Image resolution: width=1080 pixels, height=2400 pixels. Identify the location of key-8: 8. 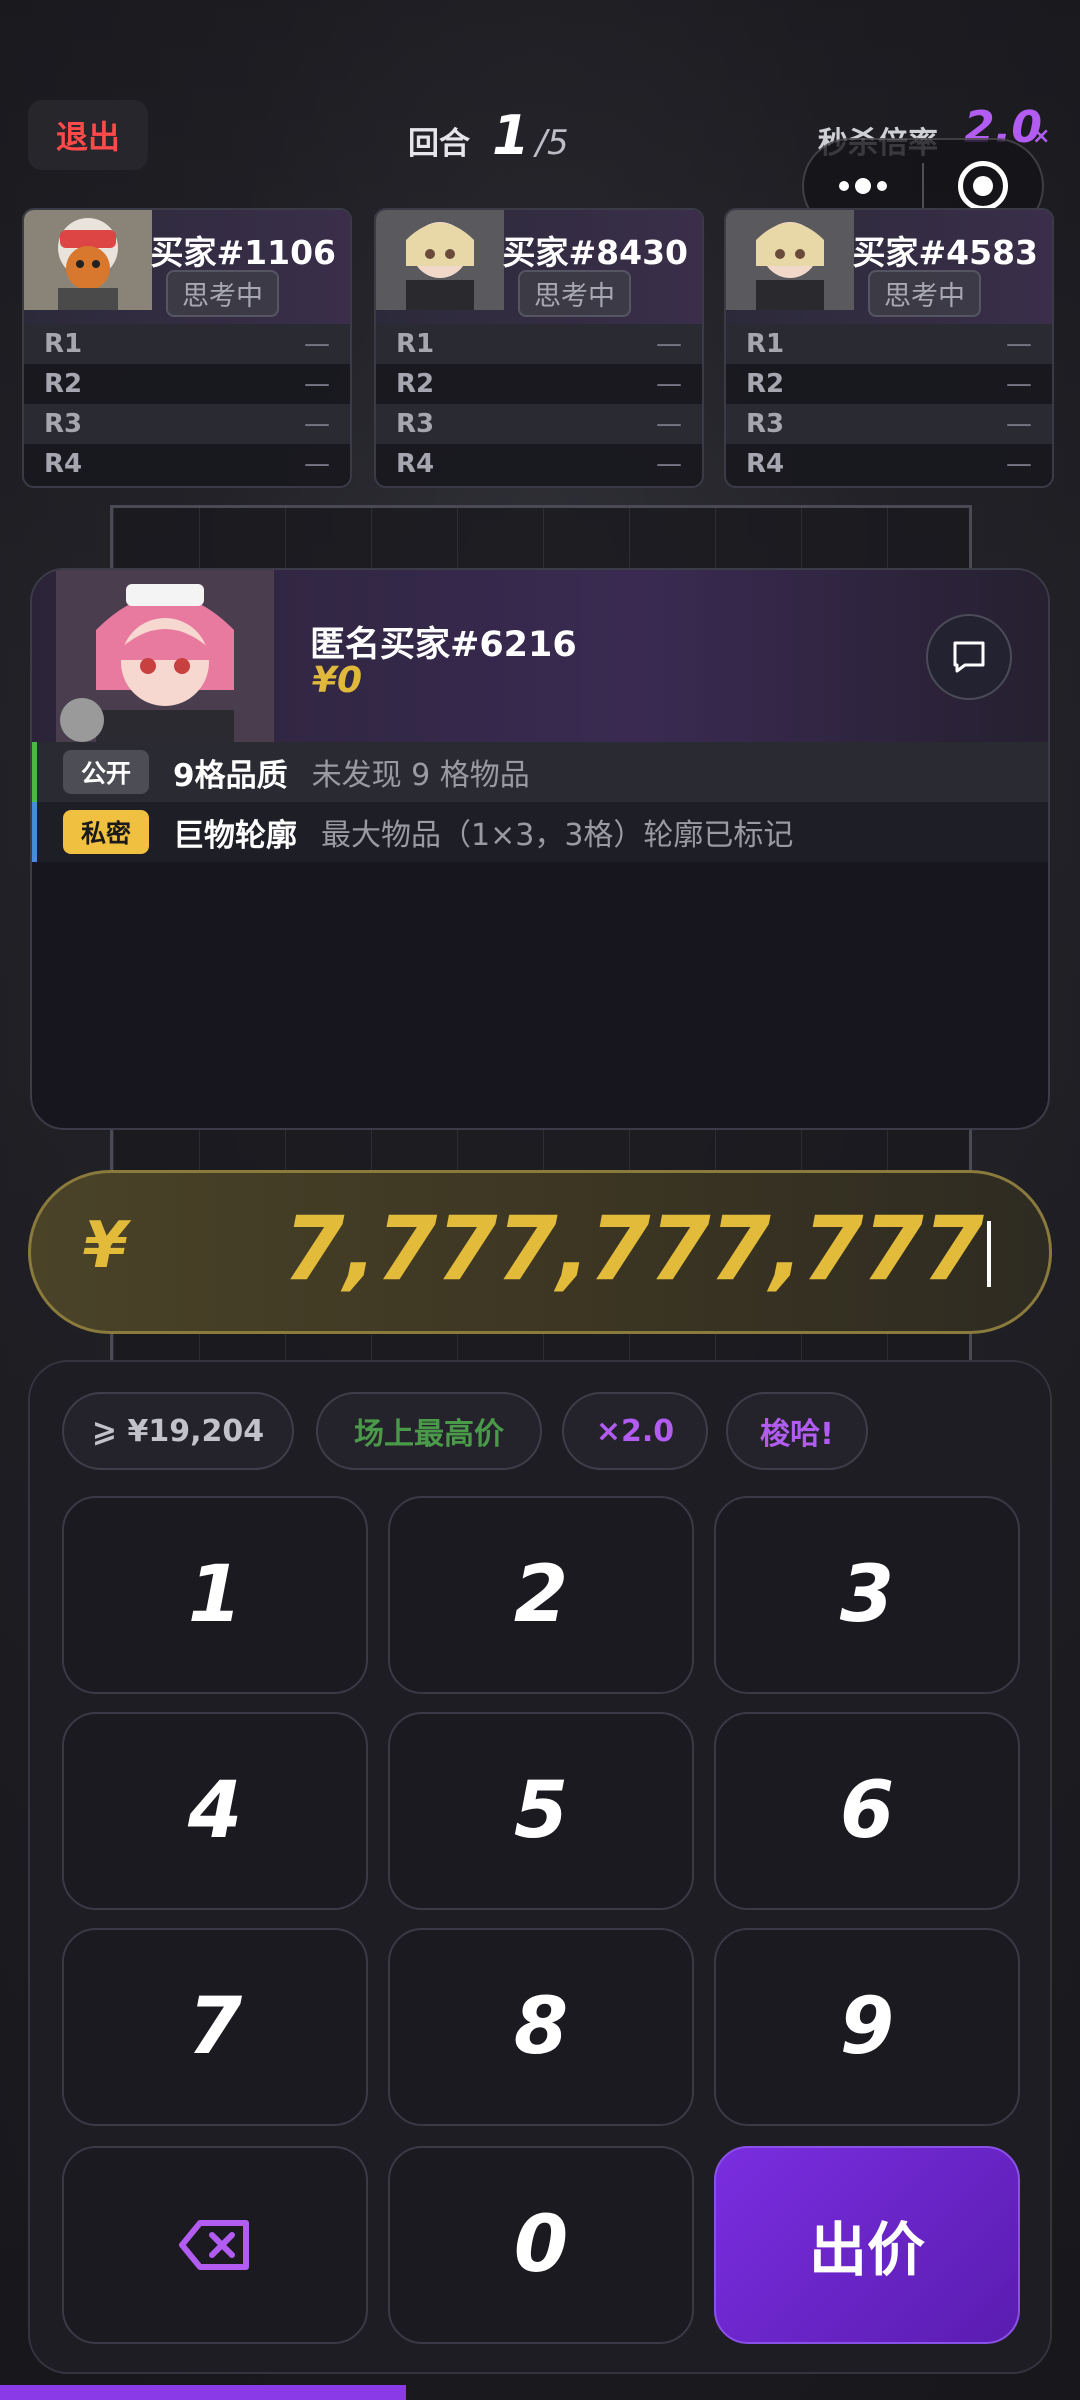
(541, 2027).